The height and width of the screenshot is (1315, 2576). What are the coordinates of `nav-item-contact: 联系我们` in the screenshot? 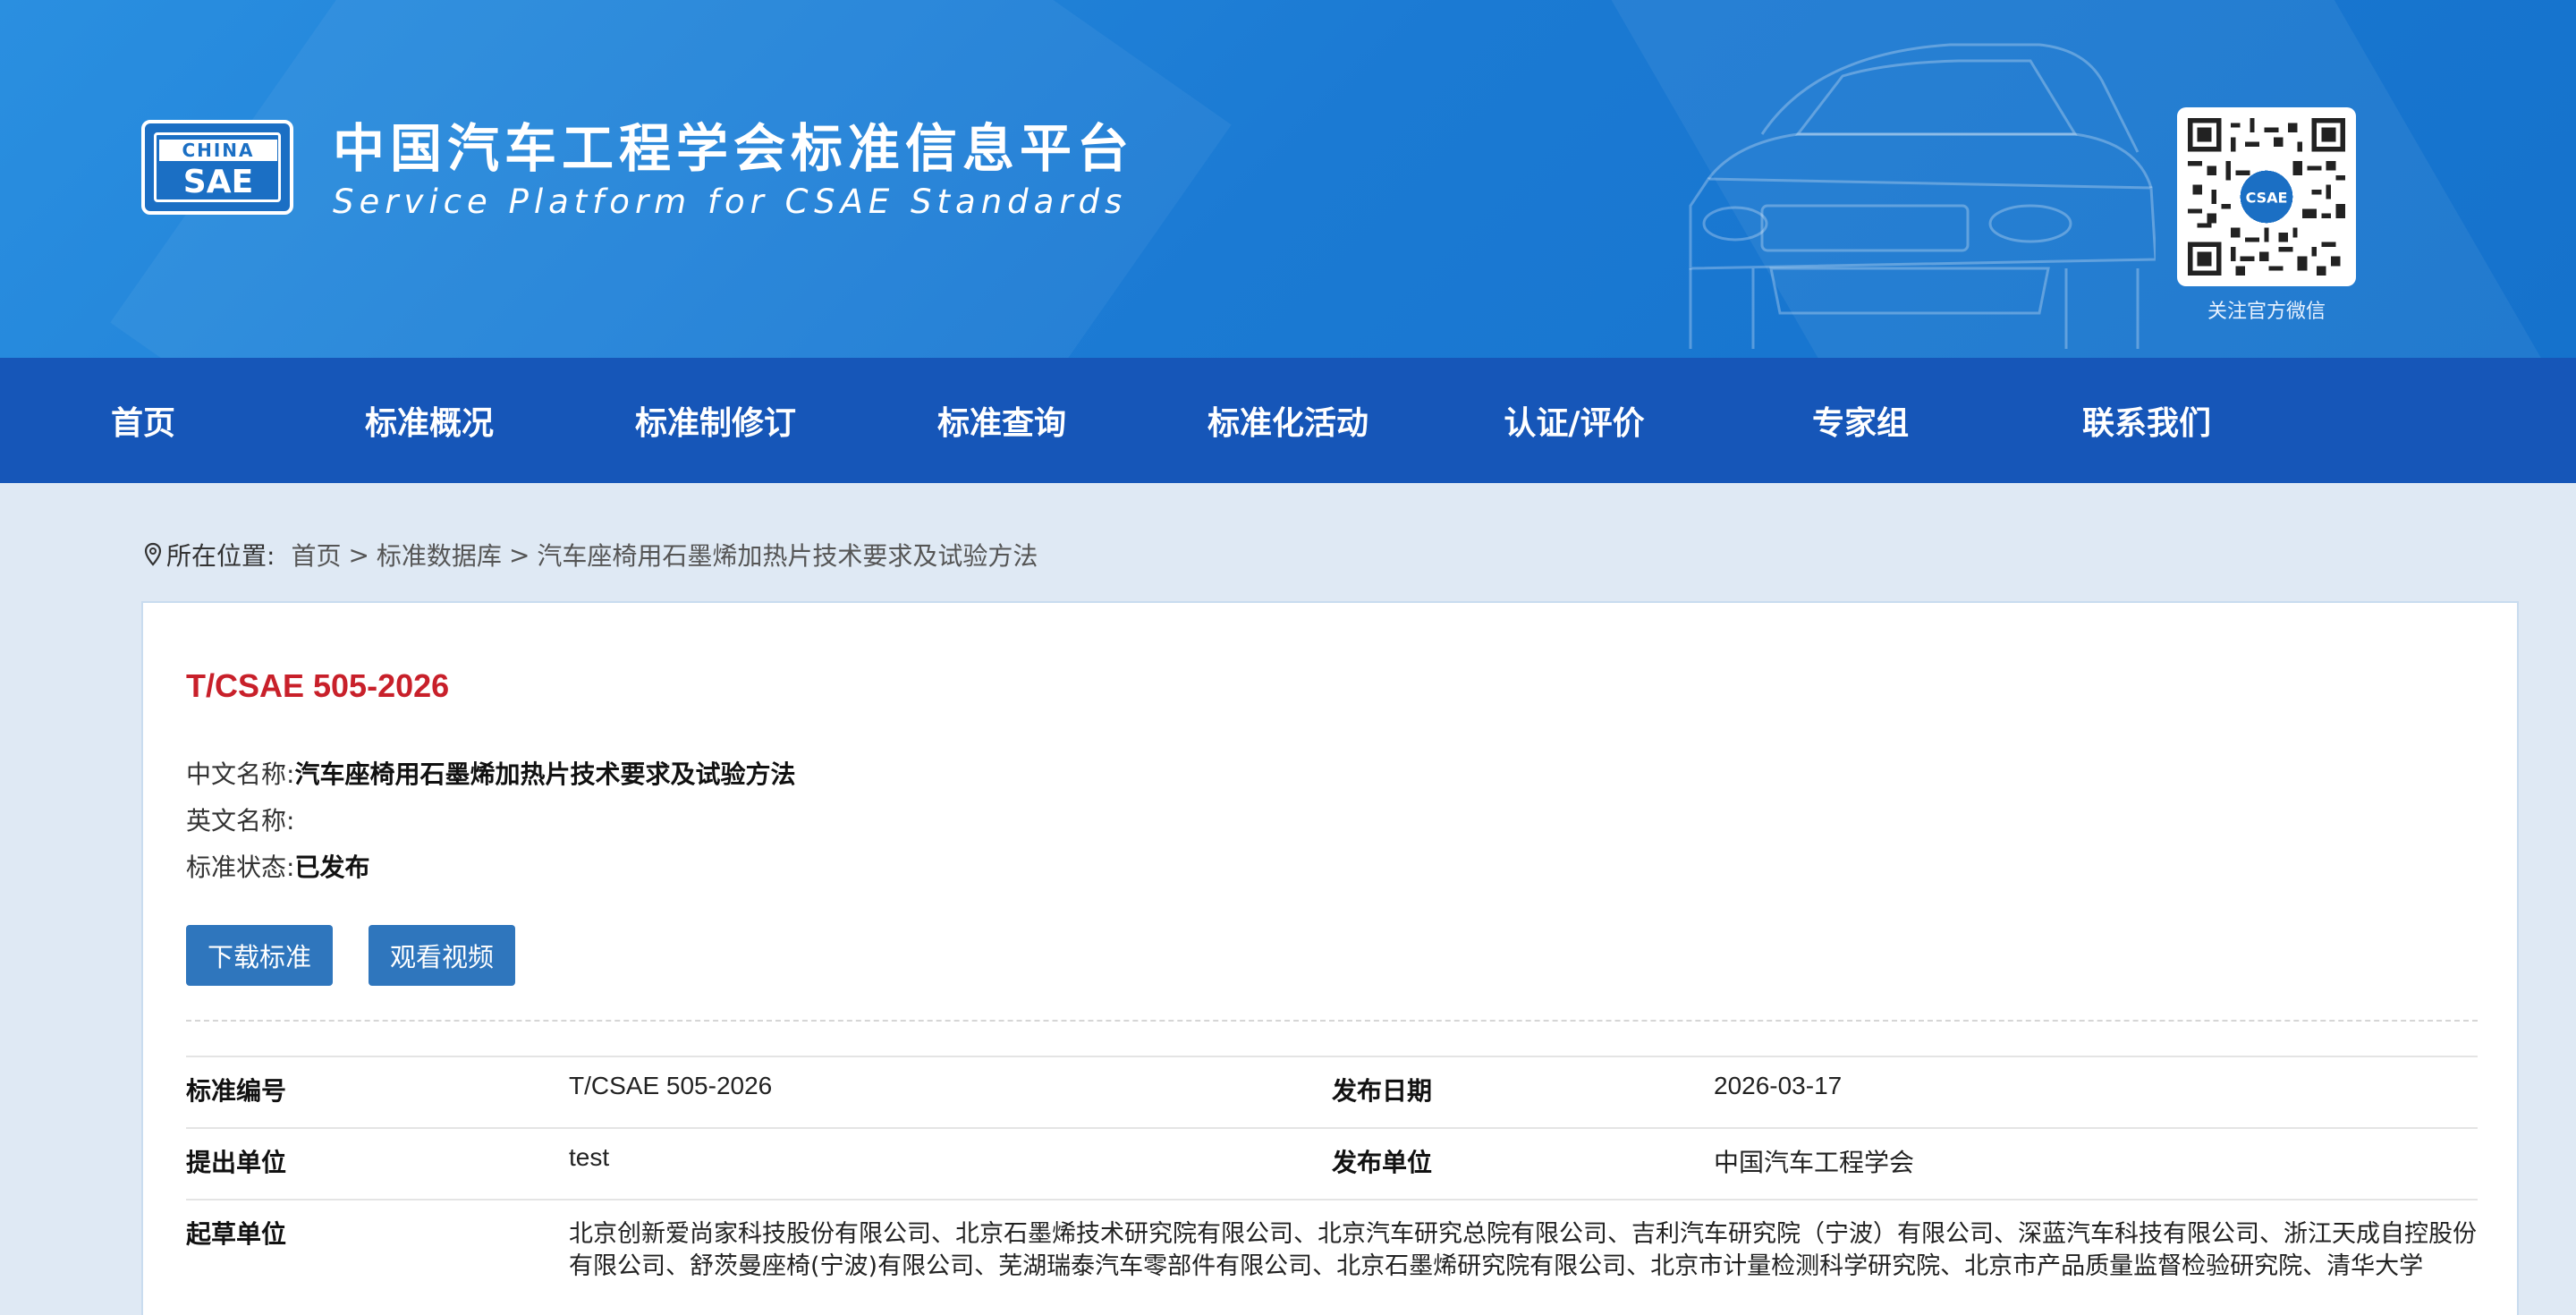 It's located at (2147, 420).